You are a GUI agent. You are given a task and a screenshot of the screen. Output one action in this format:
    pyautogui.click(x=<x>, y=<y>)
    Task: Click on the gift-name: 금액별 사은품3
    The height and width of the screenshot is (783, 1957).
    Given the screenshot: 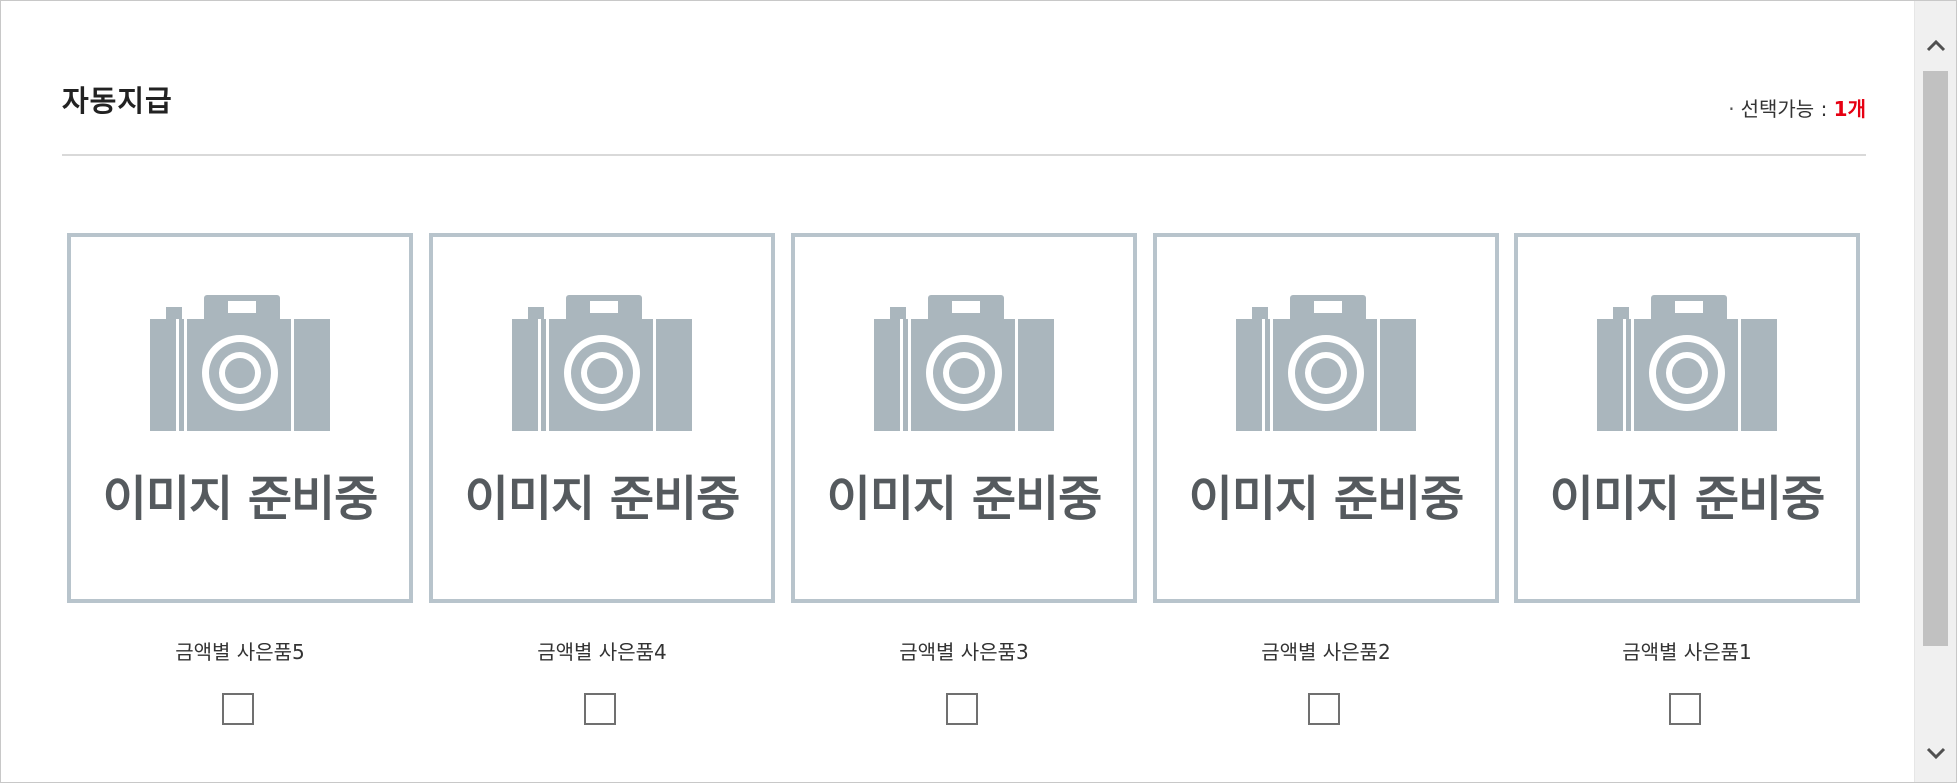 What is the action you would take?
    pyautogui.click(x=964, y=652)
    